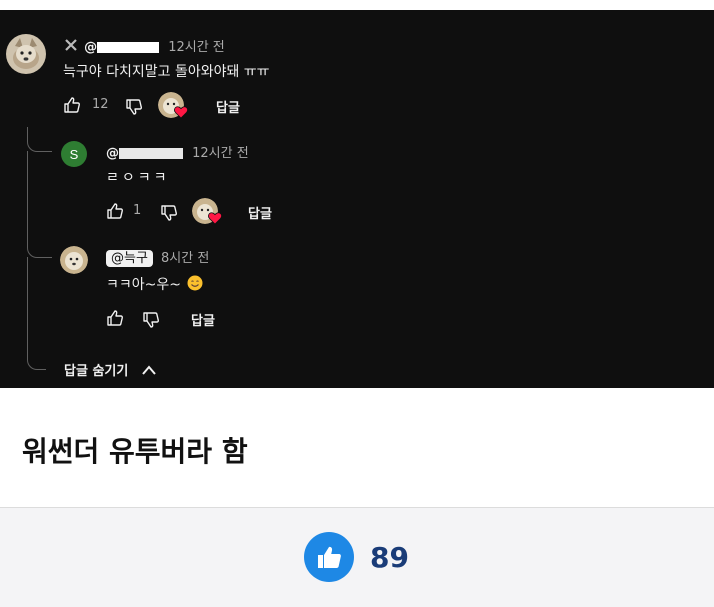  What do you see at coordinates (71, 47) in the screenshot?
I see `close-icon` at bounding box center [71, 47].